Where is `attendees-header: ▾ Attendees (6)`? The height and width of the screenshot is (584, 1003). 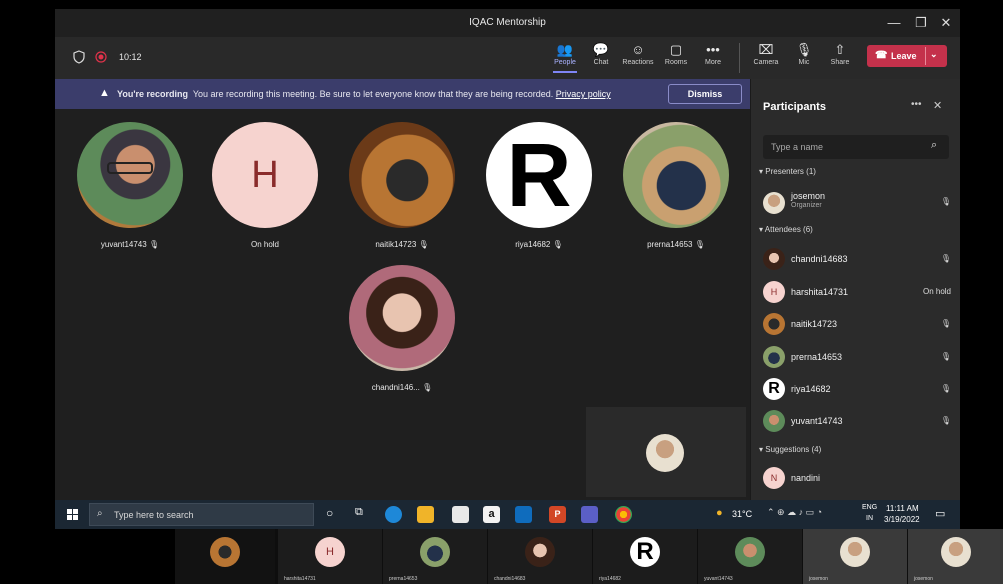 attendees-header: ▾ Attendees (6) is located at coordinates (786, 229).